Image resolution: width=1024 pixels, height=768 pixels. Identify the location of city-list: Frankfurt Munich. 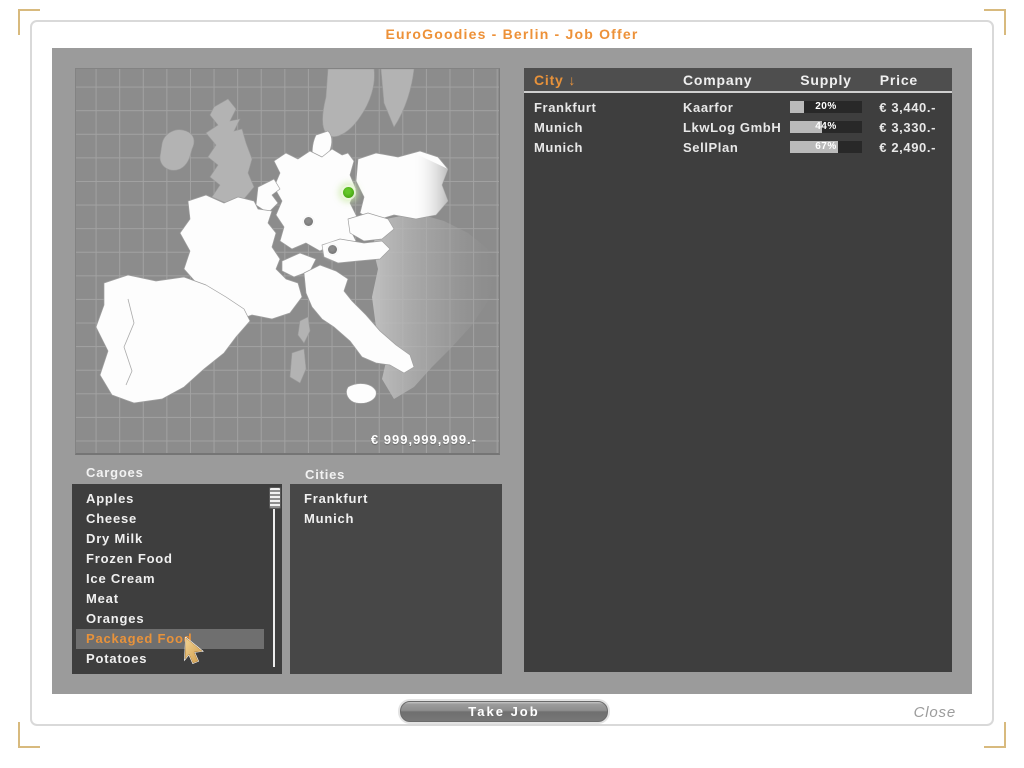
(396, 579).